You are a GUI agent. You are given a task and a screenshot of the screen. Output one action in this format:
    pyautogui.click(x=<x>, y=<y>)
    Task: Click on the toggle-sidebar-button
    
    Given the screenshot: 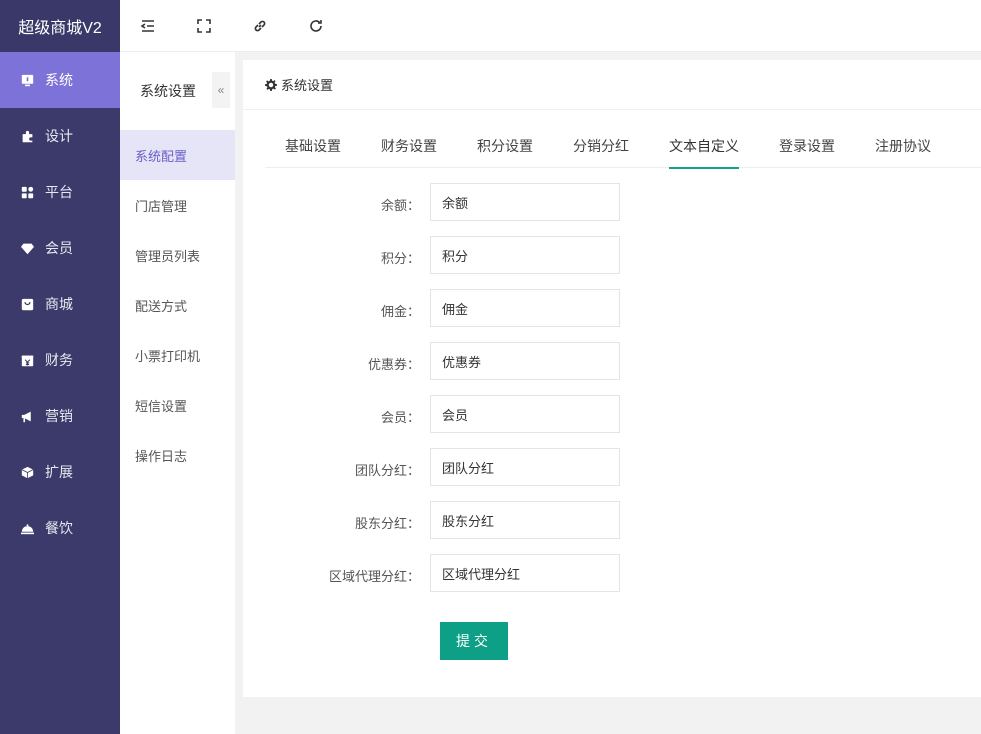 What is the action you would take?
    pyautogui.click(x=148, y=26)
    